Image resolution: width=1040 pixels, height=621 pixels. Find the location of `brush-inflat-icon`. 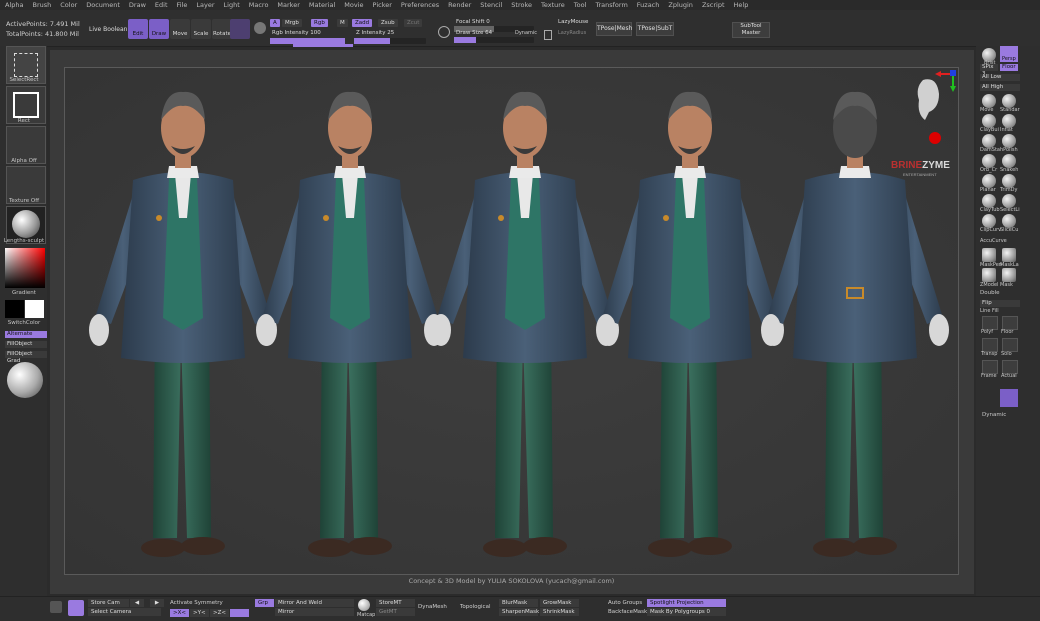

brush-inflat-icon is located at coordinates (1009, 121).